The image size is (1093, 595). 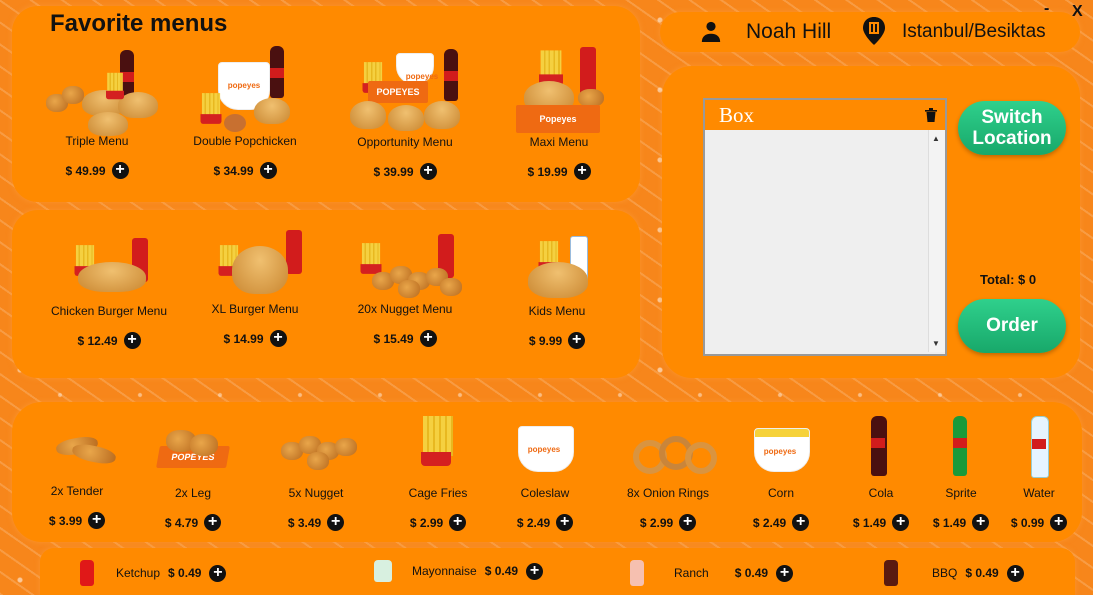 I want to click on side-name: Coleslaw, so click(x=545, y=493).